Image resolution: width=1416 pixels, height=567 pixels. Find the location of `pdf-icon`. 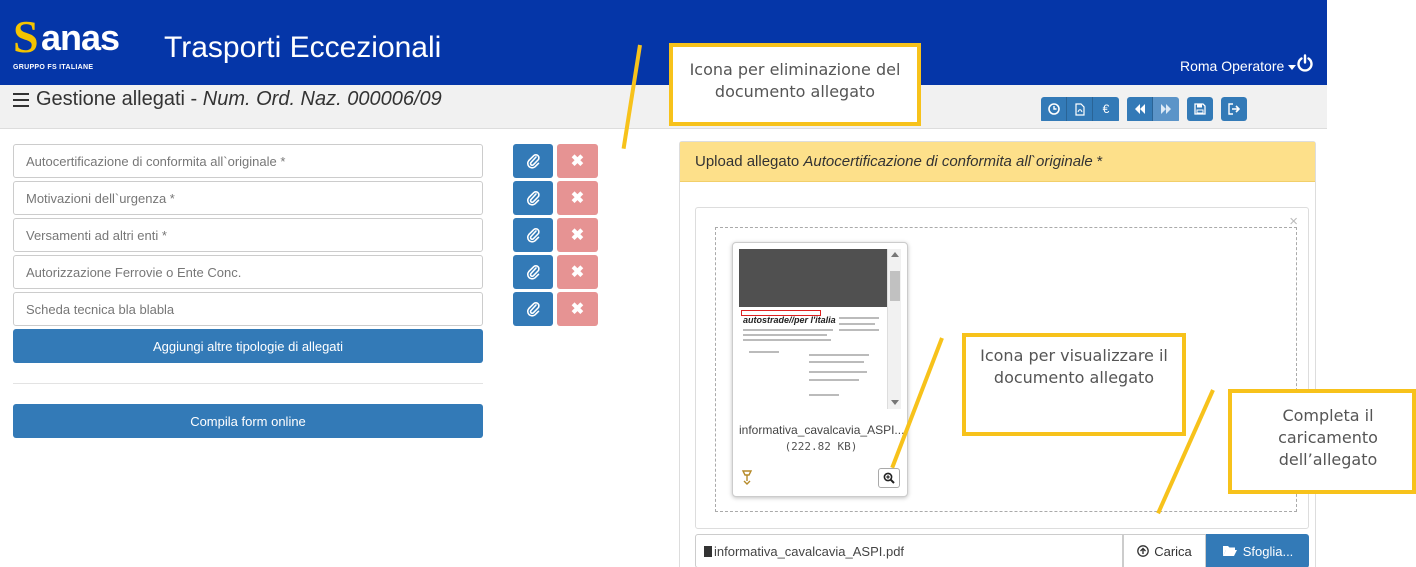

pdf-icon is located at coordinates (1080, 109).